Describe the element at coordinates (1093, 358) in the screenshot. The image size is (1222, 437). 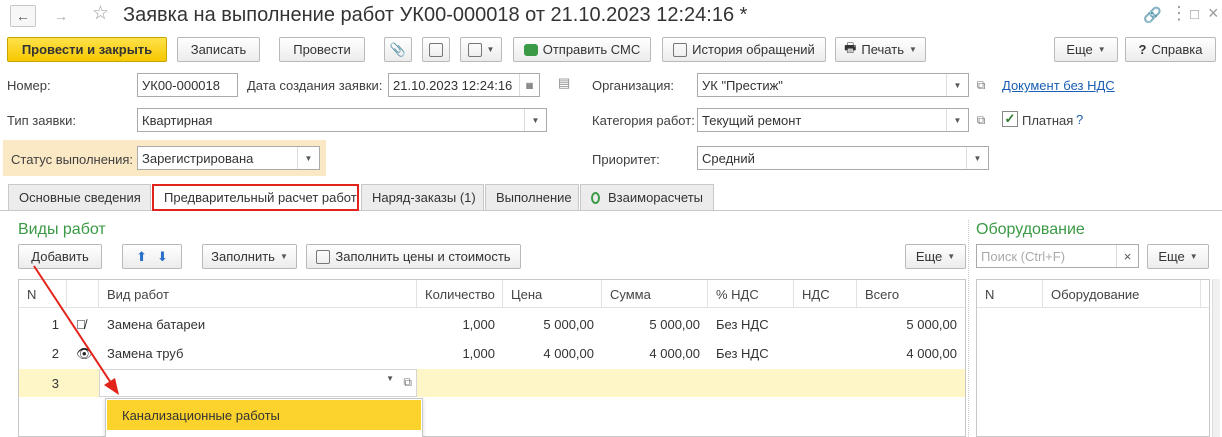
I see `equipment-table: N Оборудование` at that location.